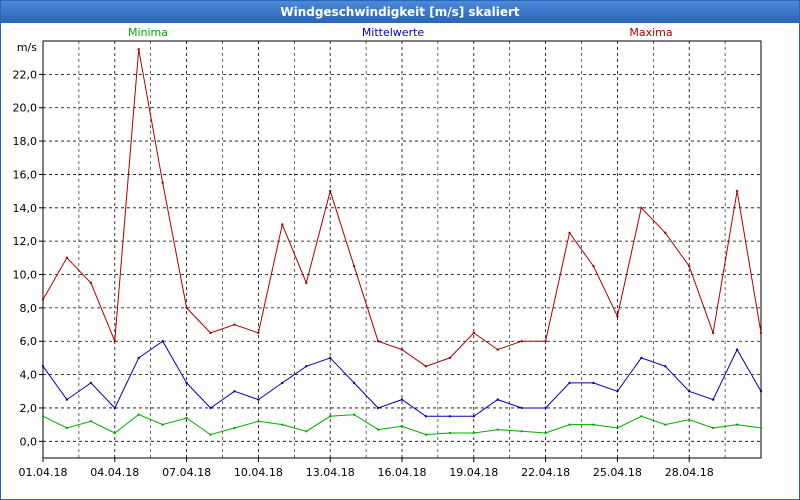 Image resolution: width=800 pixels, height=500 pixels. What do you see at coordinates (27, 47) in the screenshot?
I see `y-axis-unit-label: m/s` at bounding box center [27, 47].